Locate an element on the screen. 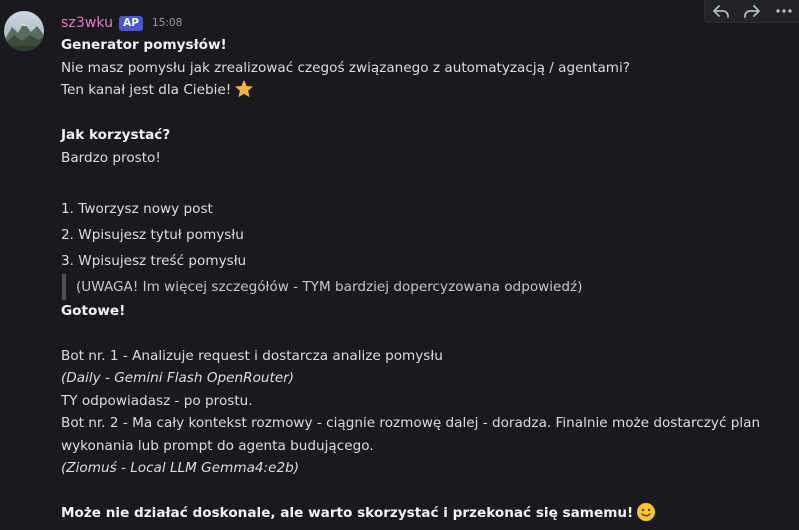 The image size is (799, 530). more-button is located at coordinates (784, 11).